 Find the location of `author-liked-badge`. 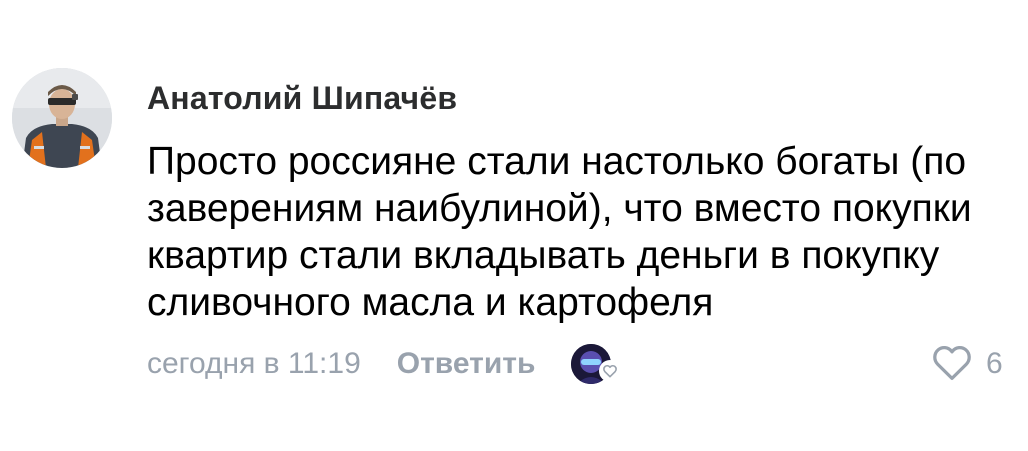

author-liked-badge is located at coordinates (599, 364).